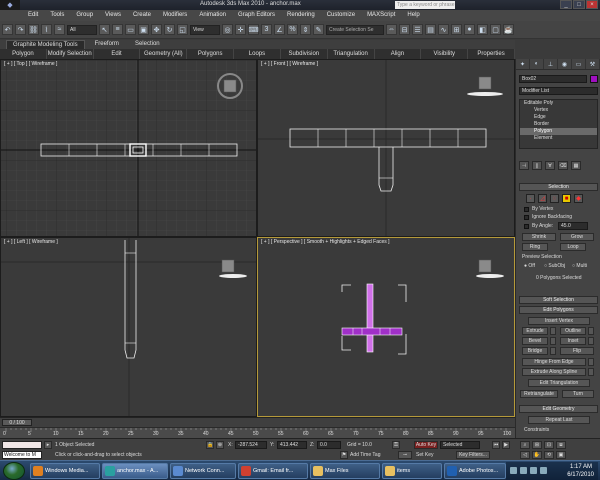  Describe the element at coordinates (391, 29) in the screenshot. I see `mirror-icon: ⇔` at that location.